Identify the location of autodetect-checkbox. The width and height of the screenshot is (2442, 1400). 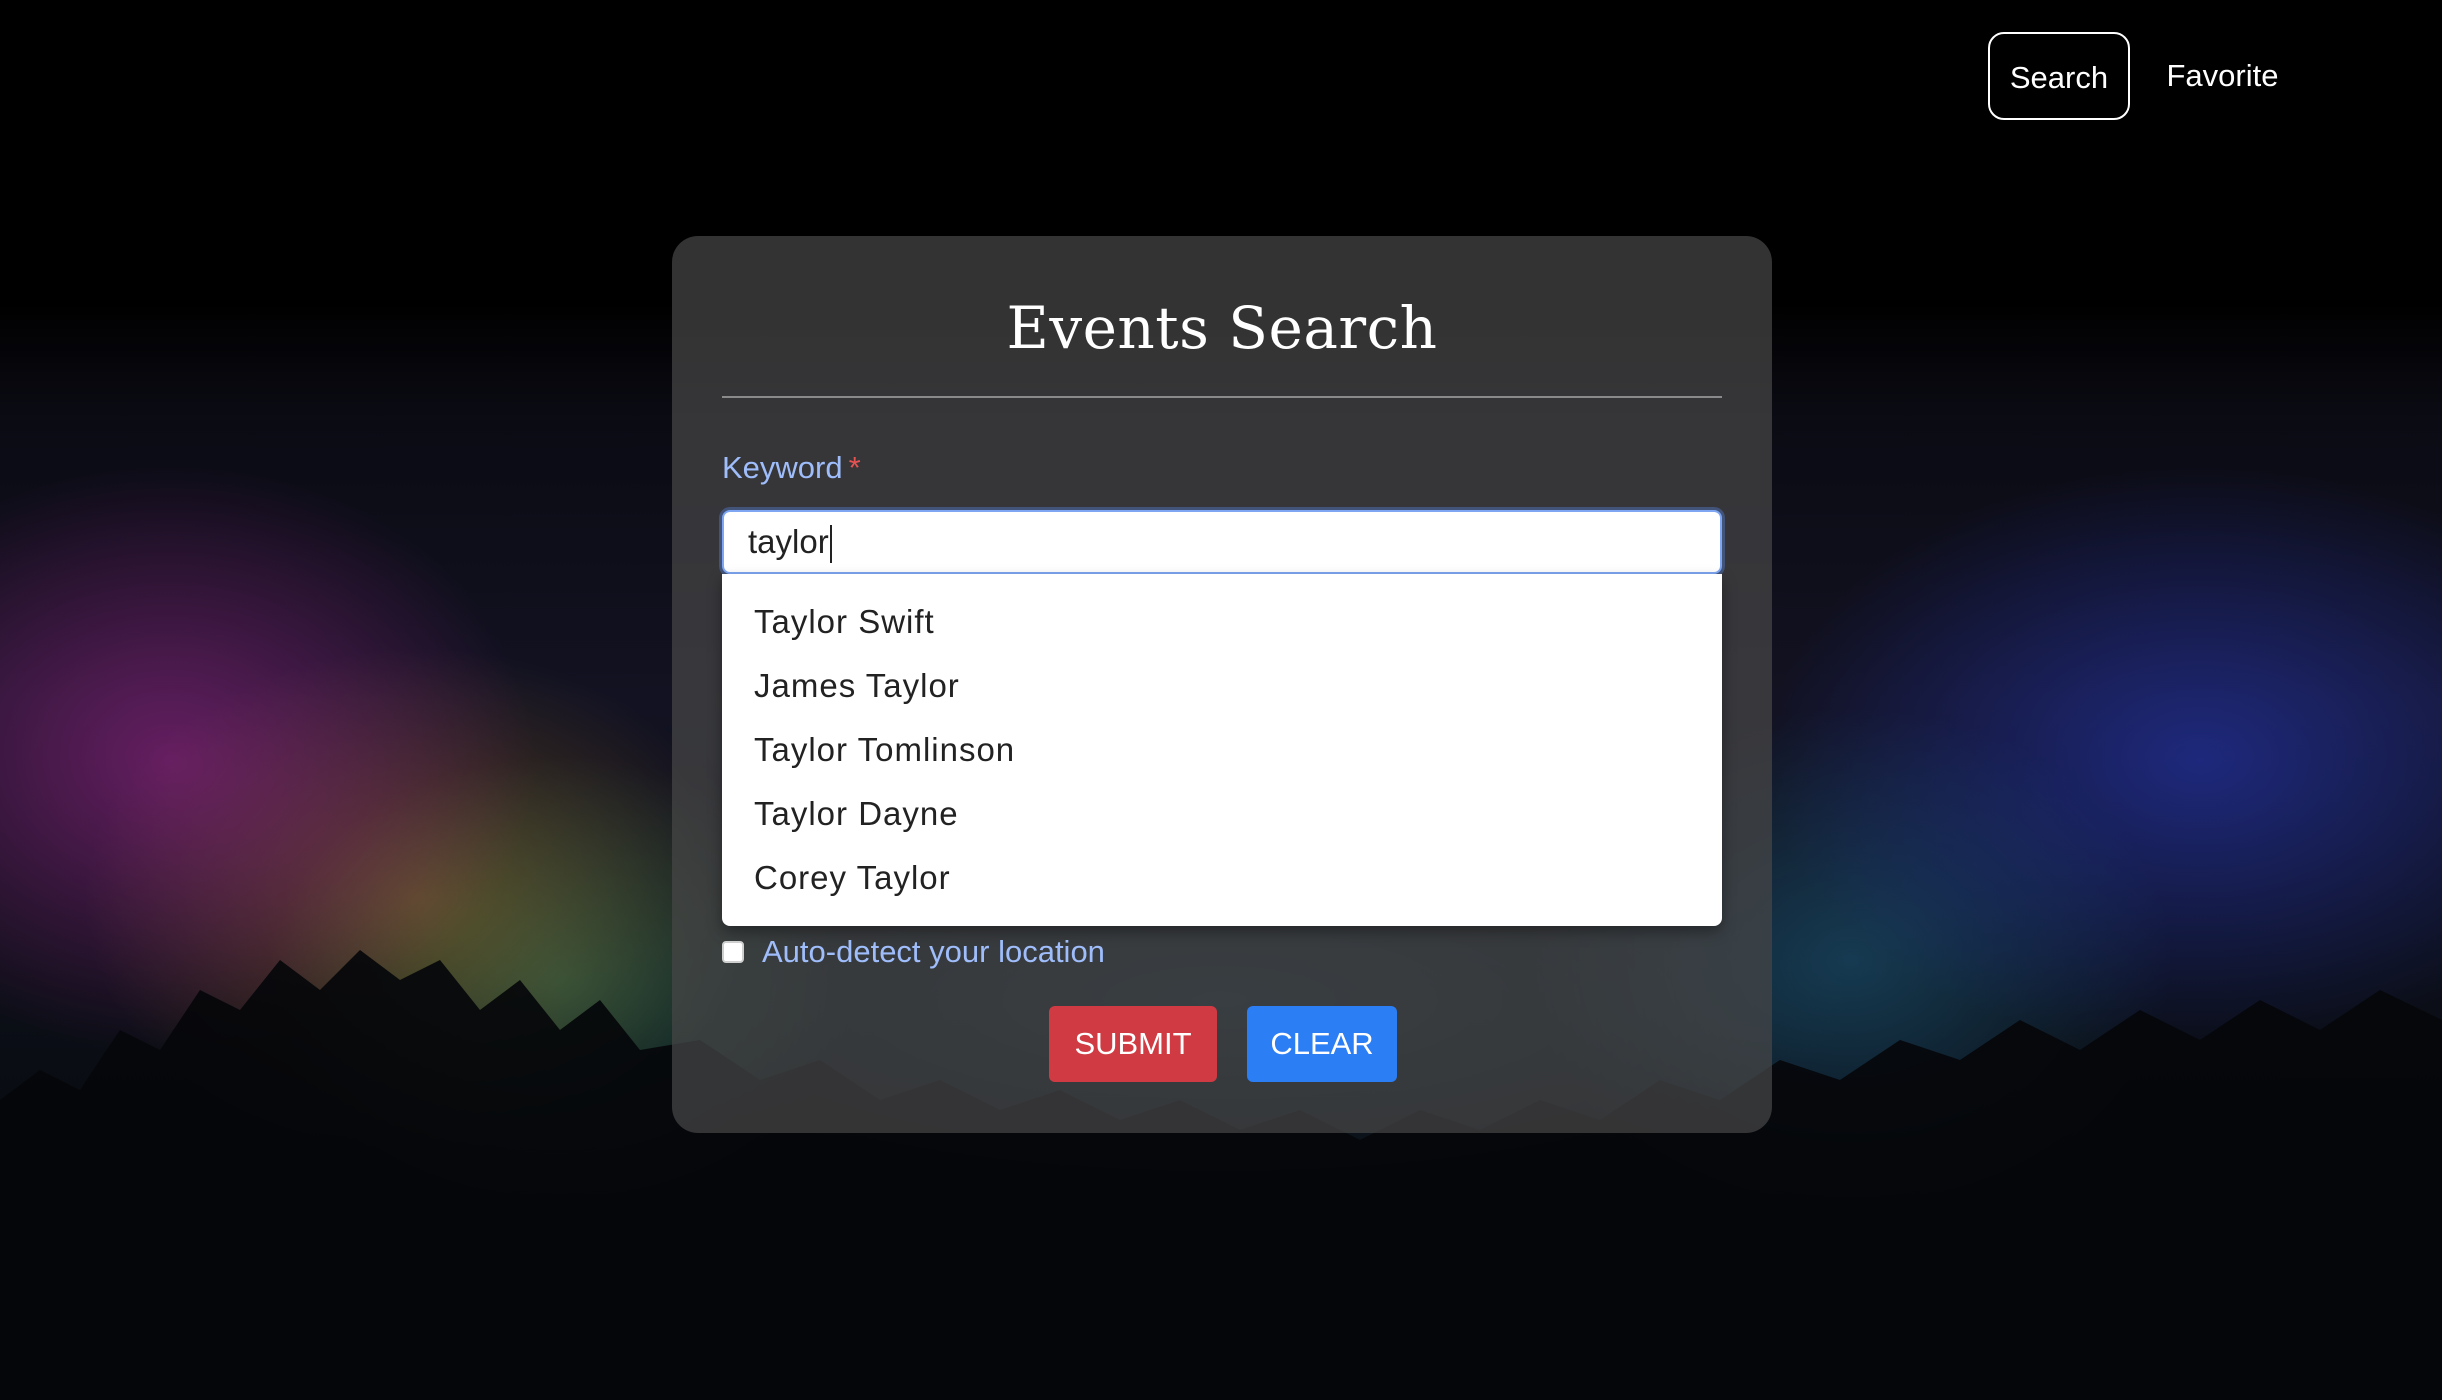
(733, 952).